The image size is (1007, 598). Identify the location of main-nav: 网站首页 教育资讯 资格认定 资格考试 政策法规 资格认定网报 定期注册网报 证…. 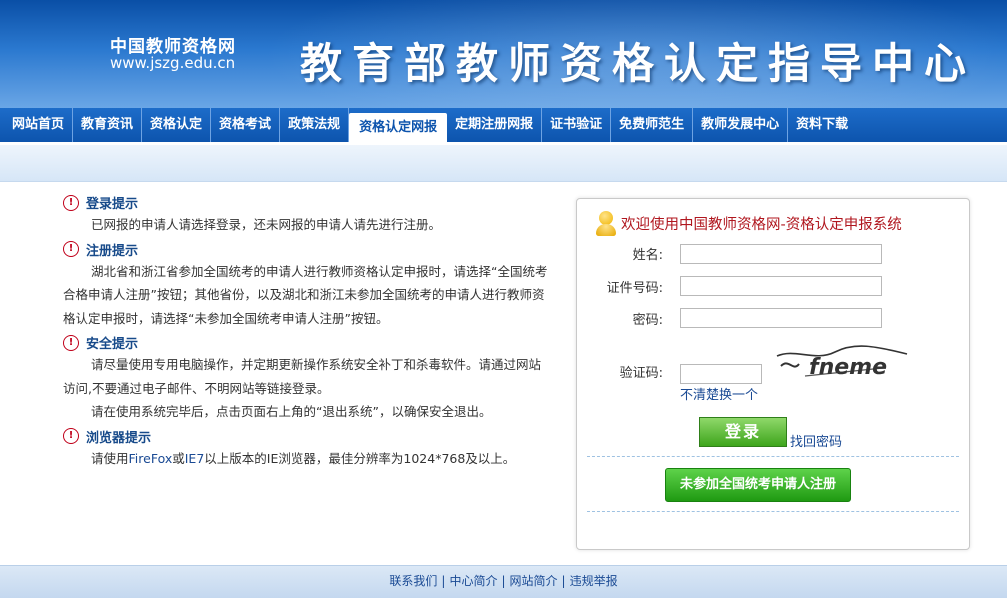
(503, 126).